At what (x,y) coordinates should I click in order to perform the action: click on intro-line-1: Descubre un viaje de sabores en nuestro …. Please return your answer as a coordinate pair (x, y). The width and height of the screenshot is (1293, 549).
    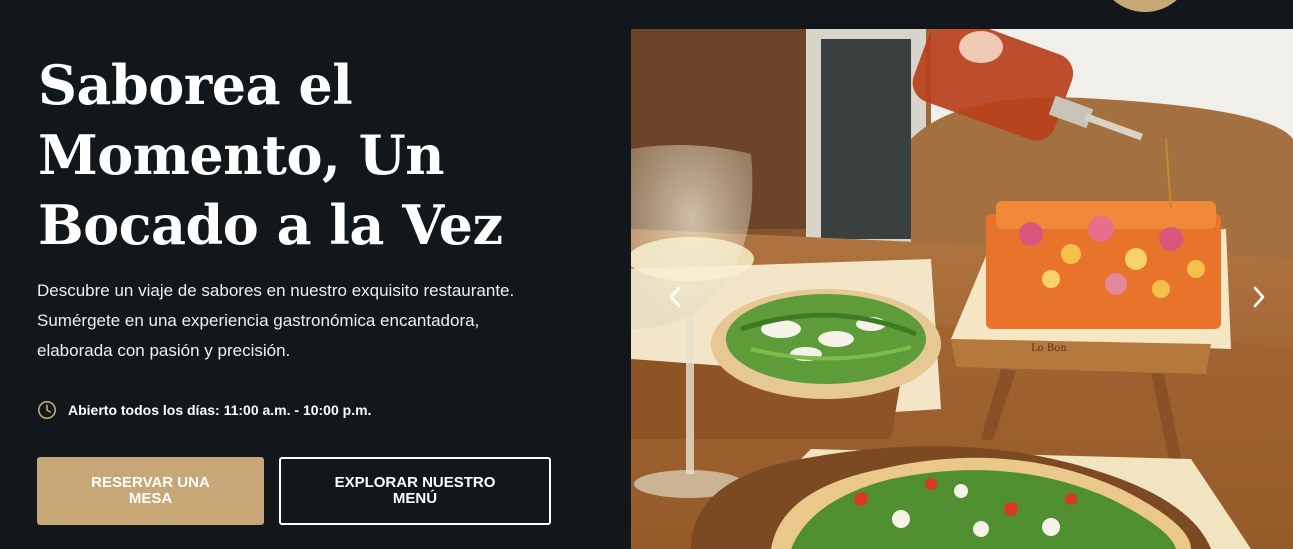
    Looking at the image, I should click on (276, 290).